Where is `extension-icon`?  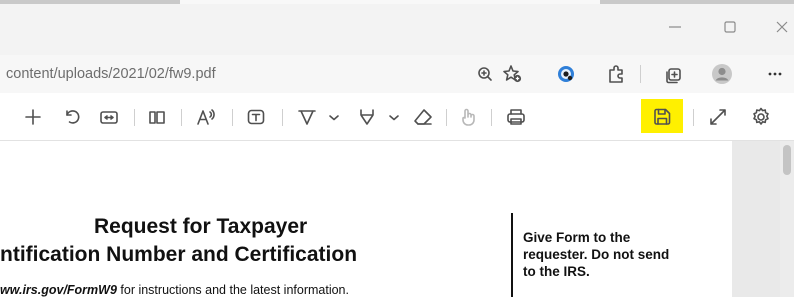
extension-icon is located at coordinates (566, 74).